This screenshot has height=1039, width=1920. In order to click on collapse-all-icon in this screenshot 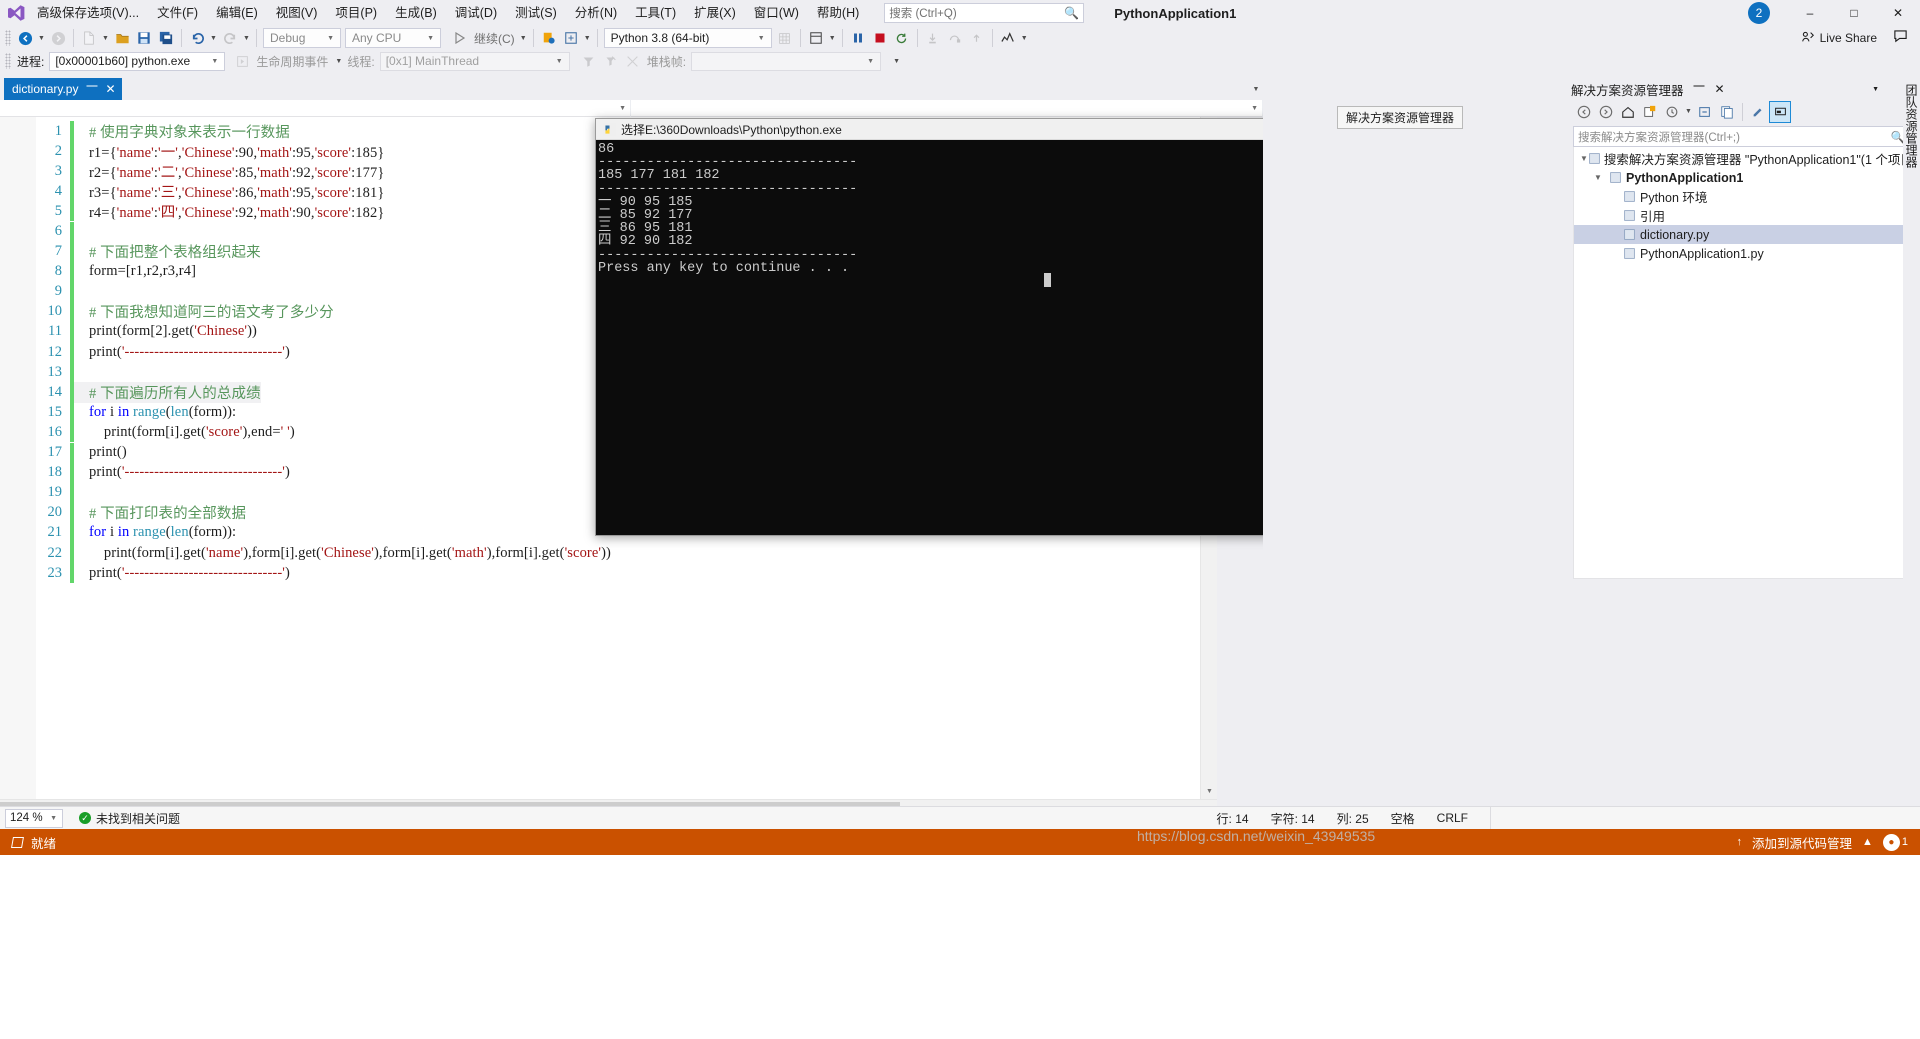, I will do `click(1705, 112)`.